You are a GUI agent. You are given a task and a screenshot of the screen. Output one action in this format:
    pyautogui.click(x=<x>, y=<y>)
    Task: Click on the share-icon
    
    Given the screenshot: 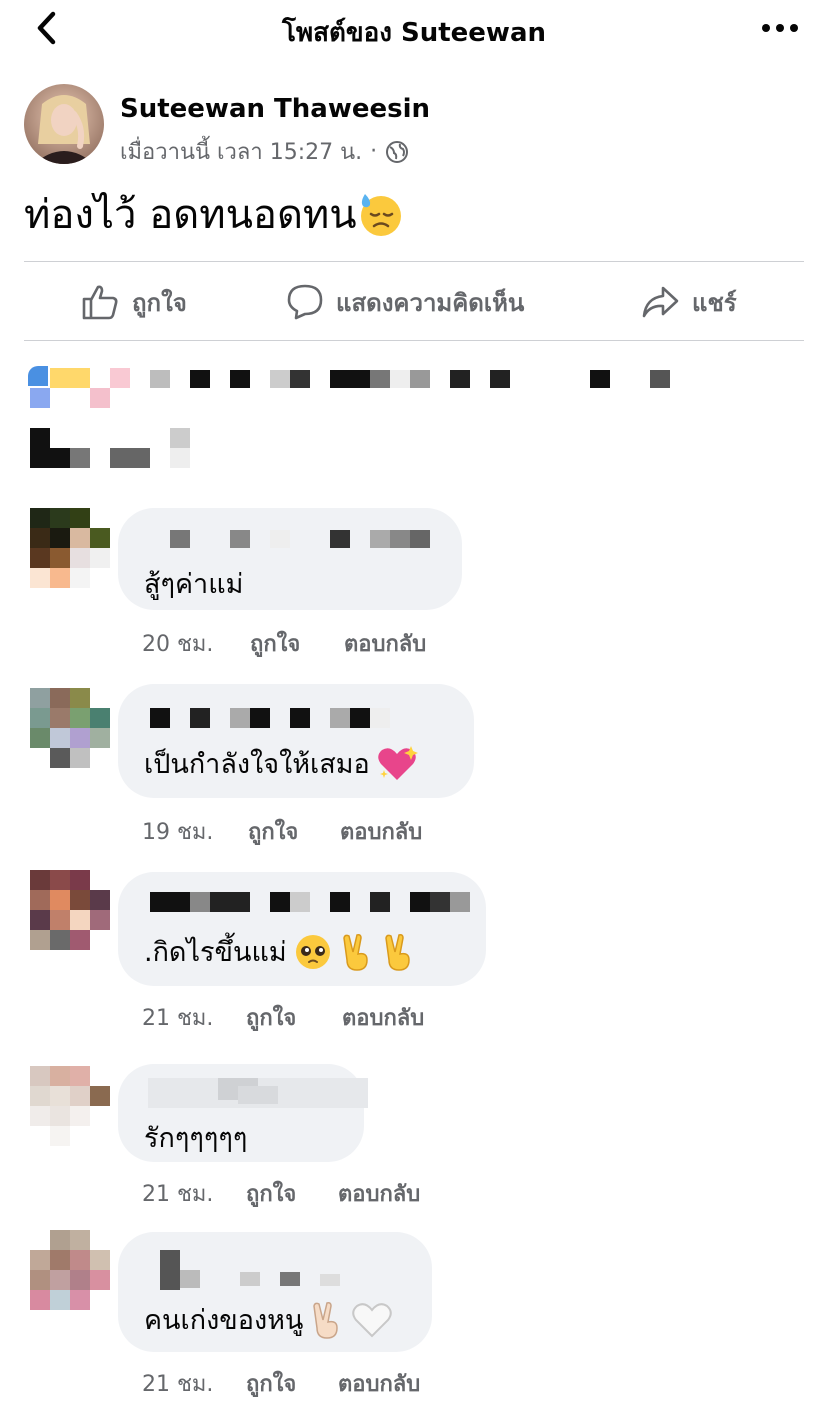 What is the action you would take?
    pyautogui.click(x=660, y=302)
    